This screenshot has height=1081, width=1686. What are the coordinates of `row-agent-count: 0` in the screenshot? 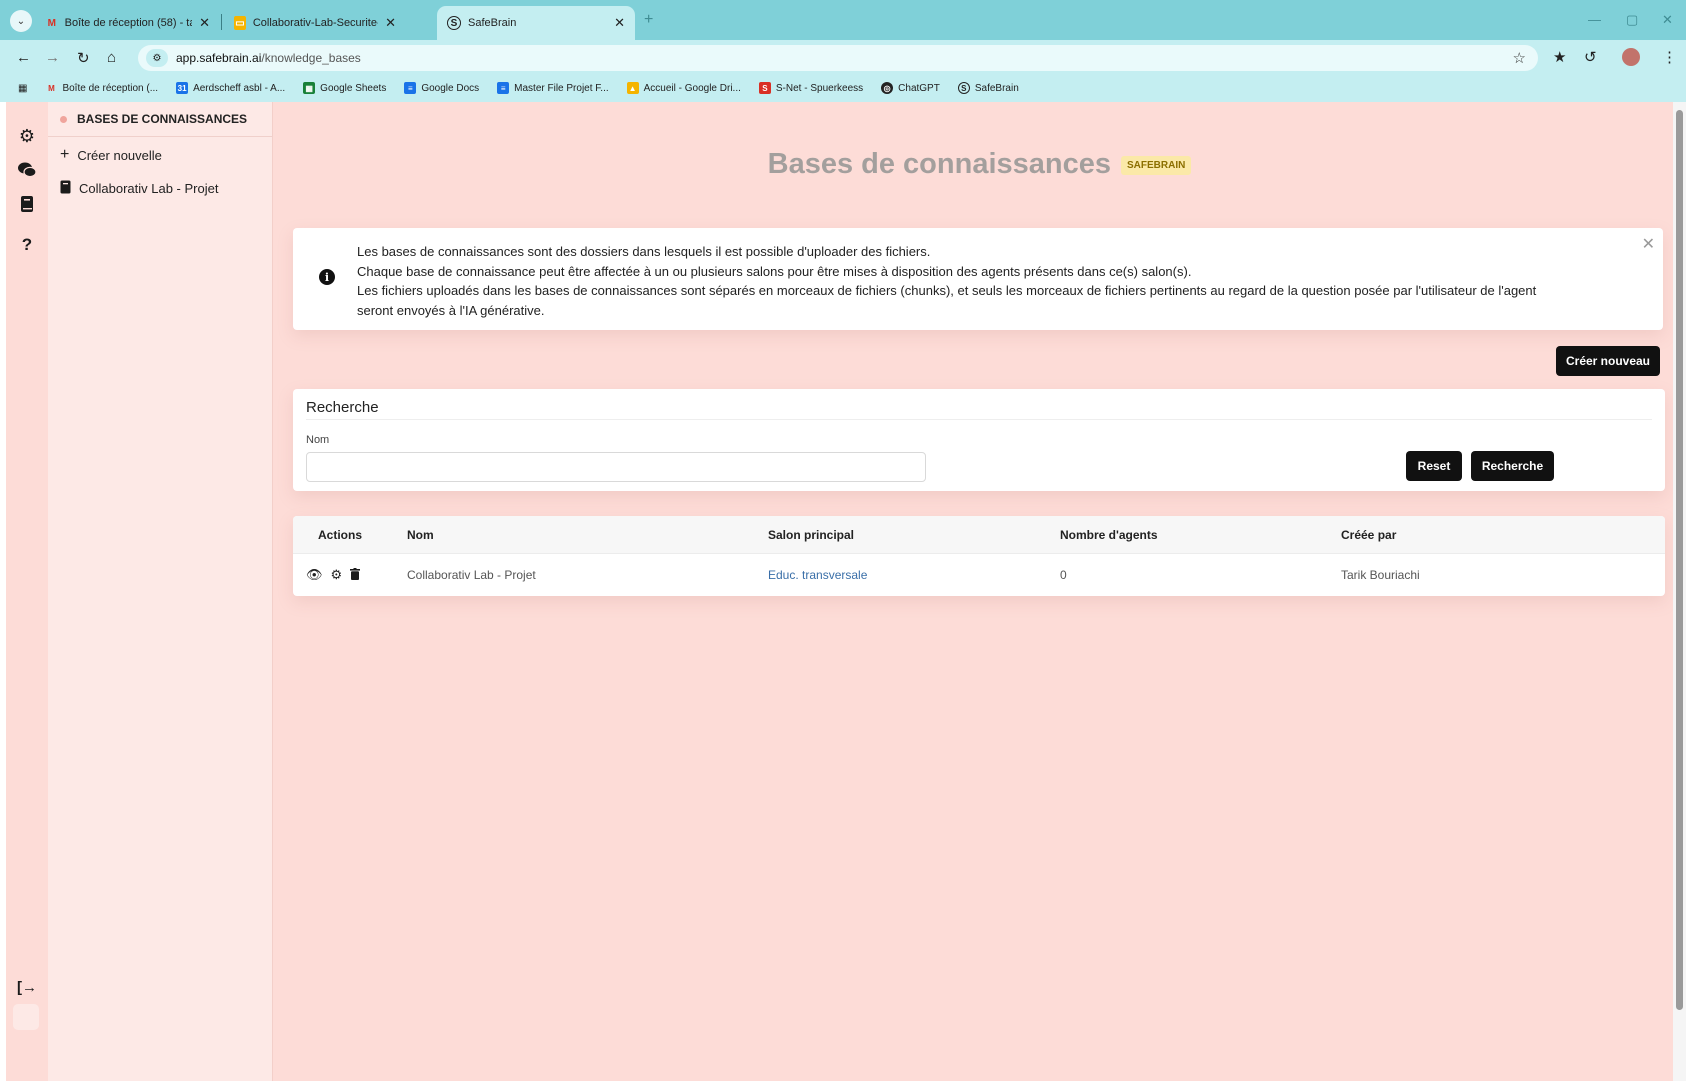 It's located at (1063, 575).